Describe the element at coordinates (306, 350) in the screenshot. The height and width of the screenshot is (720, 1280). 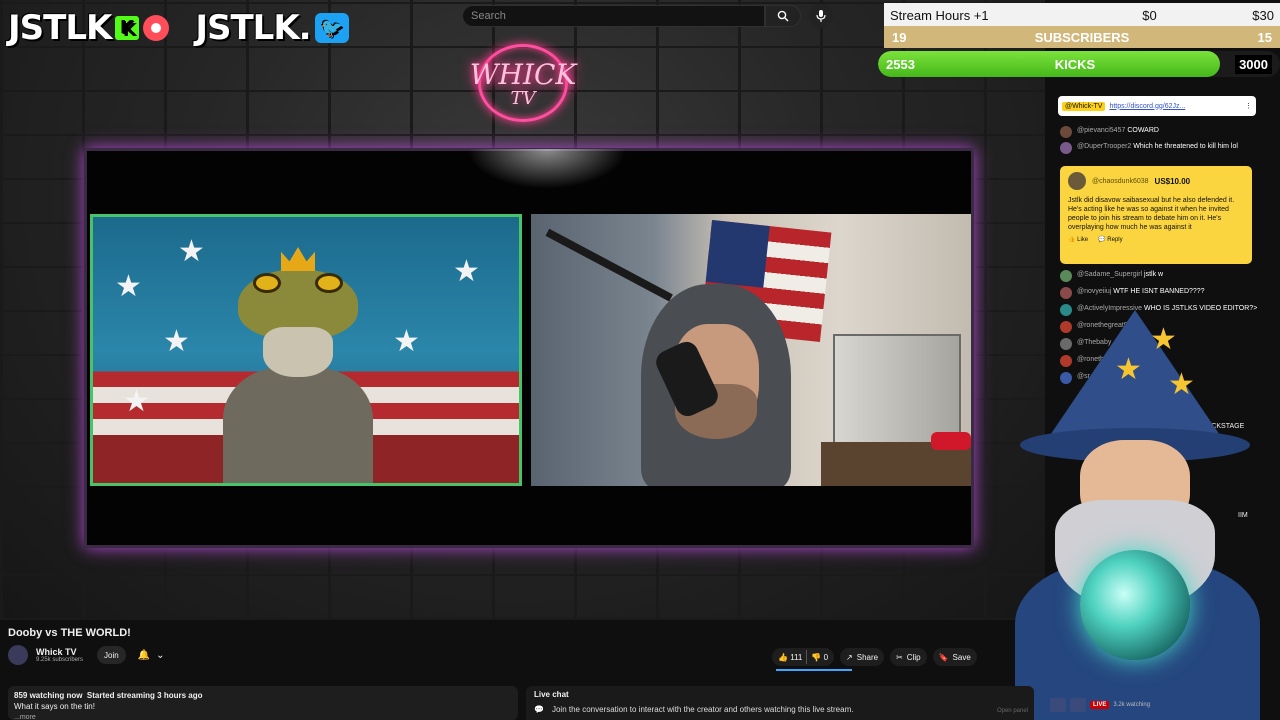
I see `camera-left-frog: ★ ★ ★ ★ ★ ★` at that location.